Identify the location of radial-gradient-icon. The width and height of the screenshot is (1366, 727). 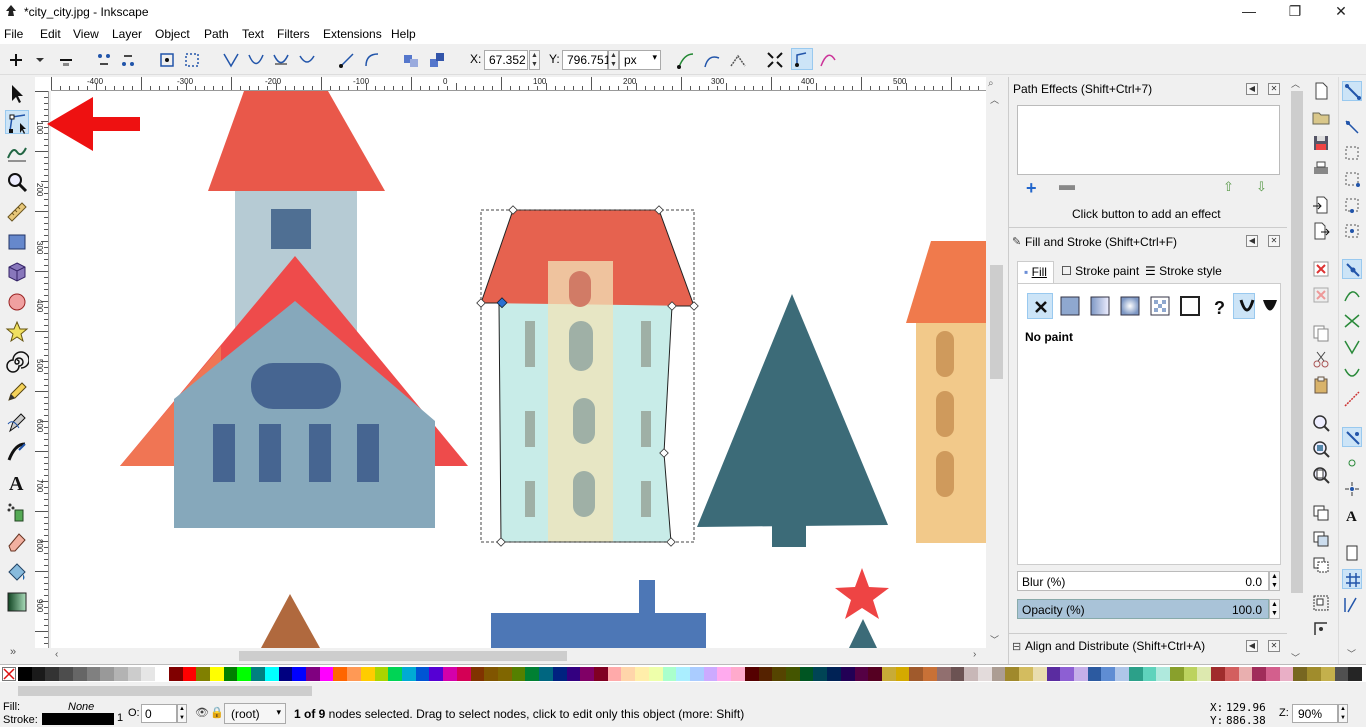
(1130, 306).